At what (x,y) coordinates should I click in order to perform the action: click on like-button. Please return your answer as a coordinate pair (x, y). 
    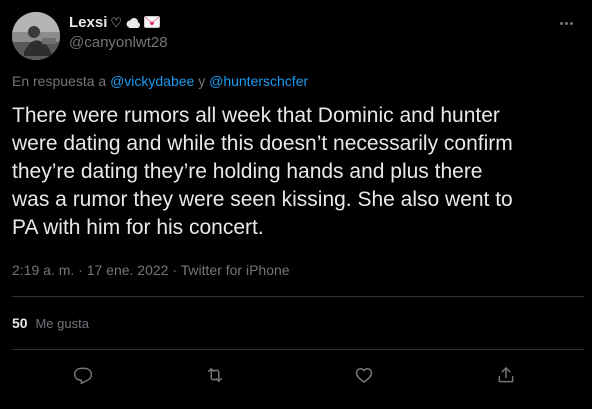
    Looking at the image, I should click on (364, 375).